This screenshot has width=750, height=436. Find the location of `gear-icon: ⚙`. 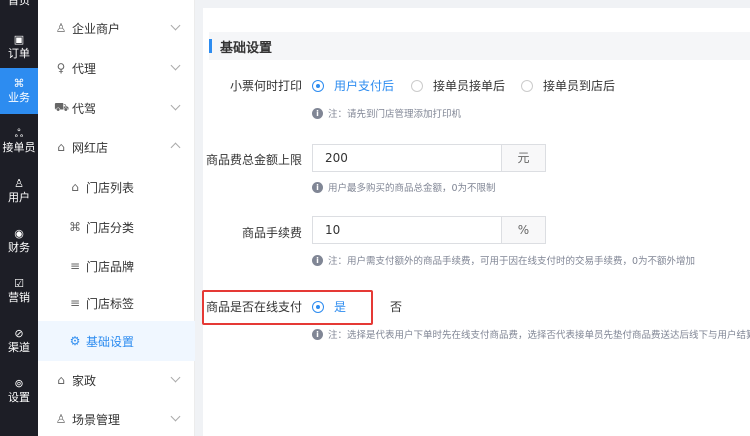

gear-icon: ⚙ is located at coordinates (75, 341).